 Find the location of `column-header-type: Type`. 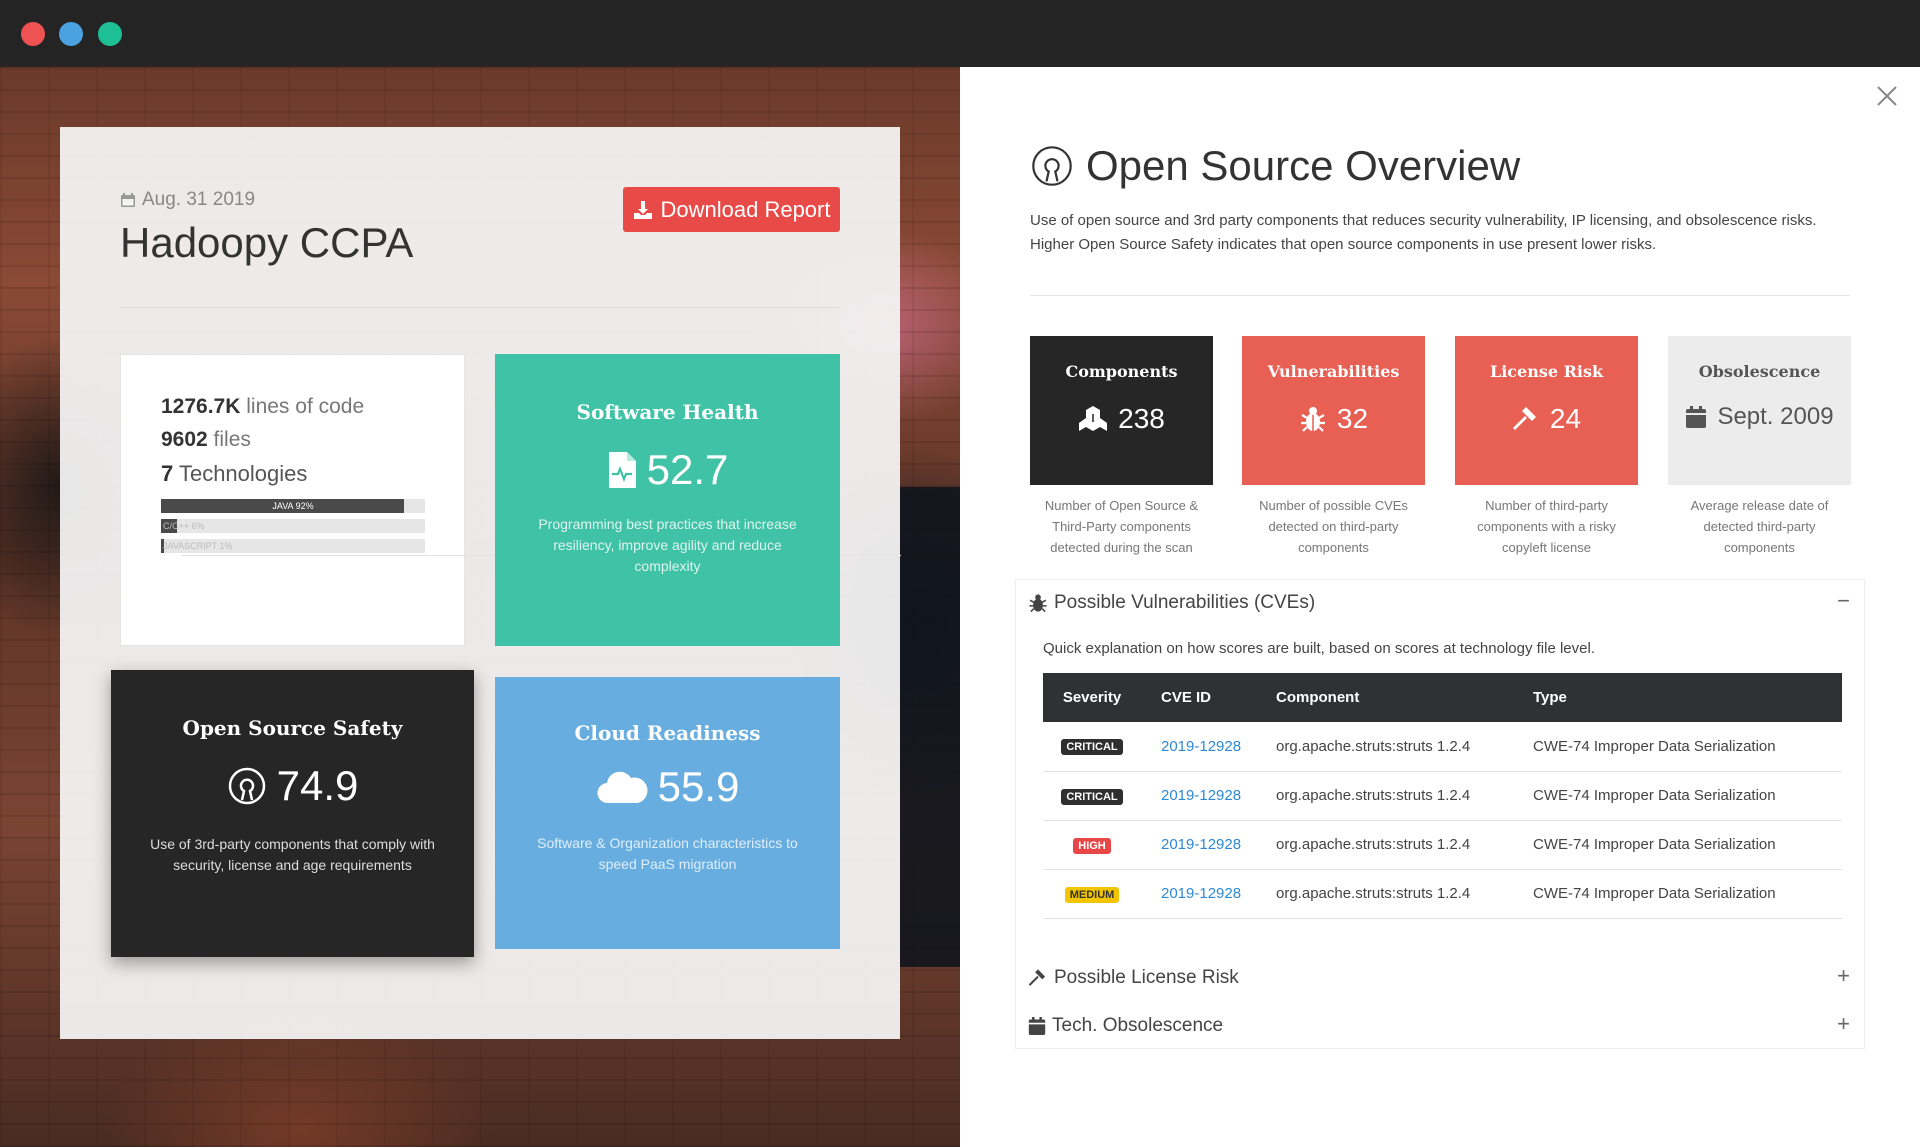

column-header-type: Type is located at coordinates (1677, 697).